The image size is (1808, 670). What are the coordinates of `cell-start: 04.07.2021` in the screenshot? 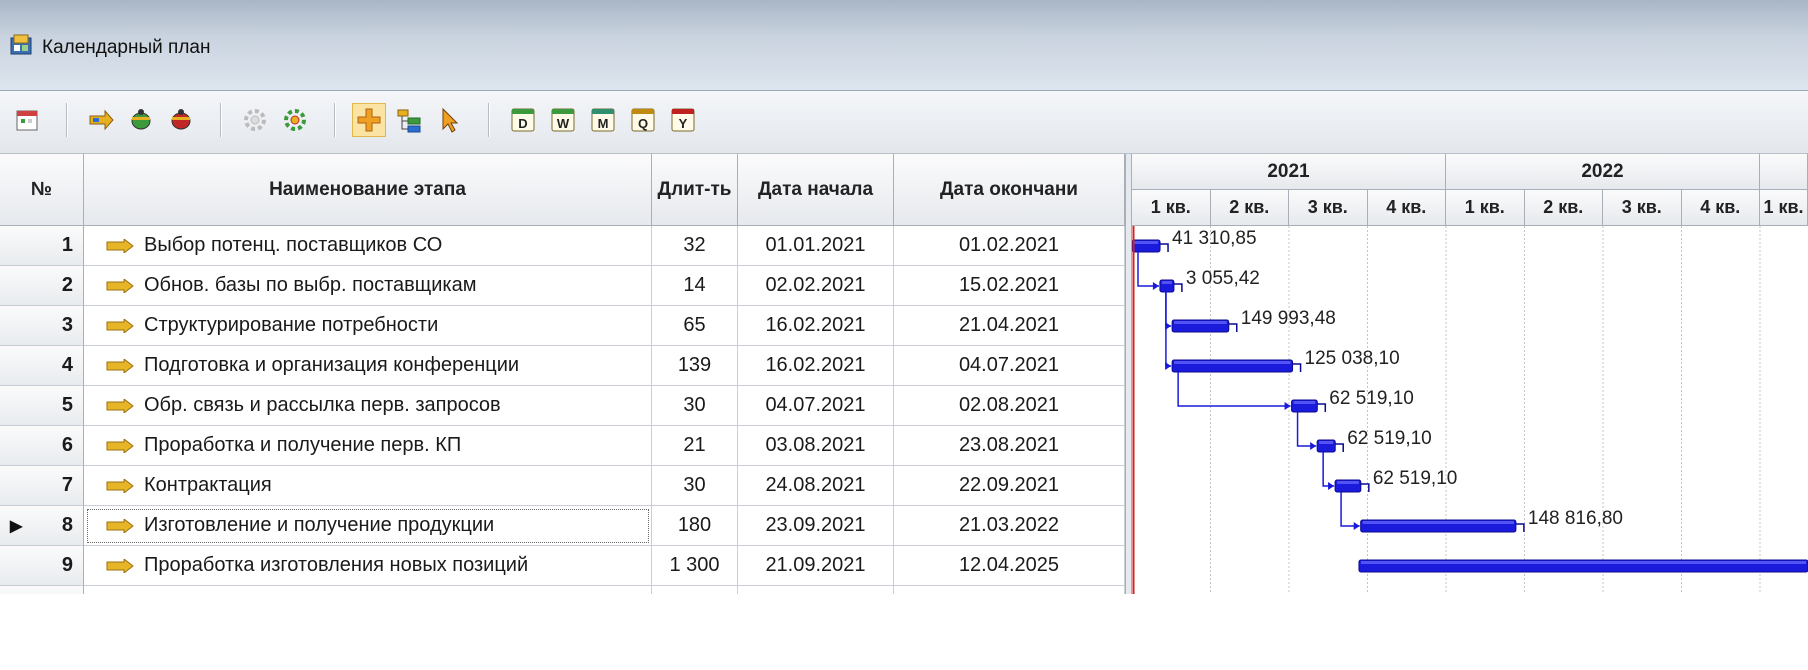 It's located at (816, 406).